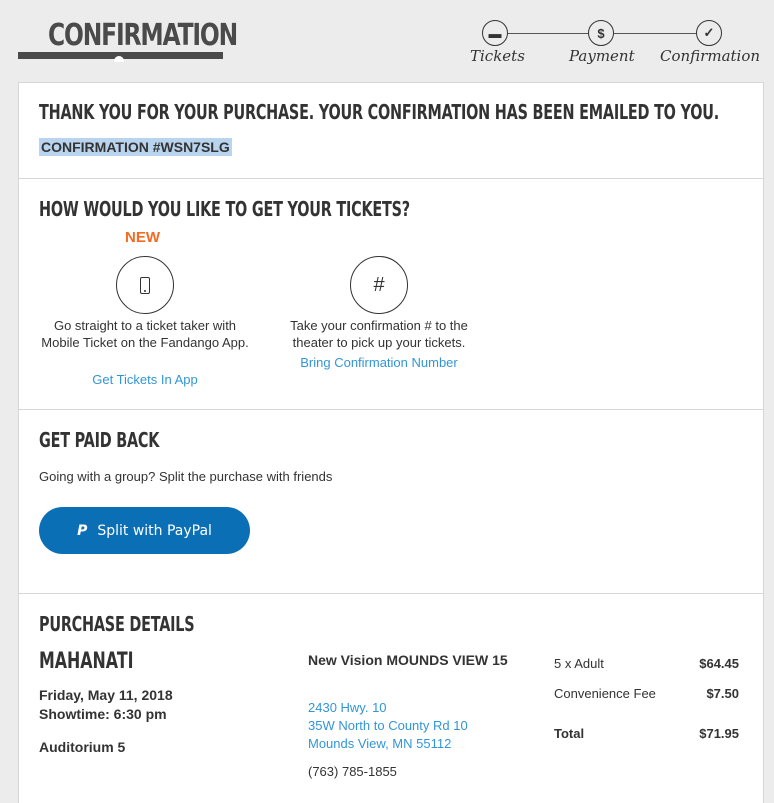 The image size is (774, 803). What do you see at coordinates (145, 379) in the screenshot?
I see `get-tickets-in-app-link: Get Tickets In App` at bounding box center [145, 379].